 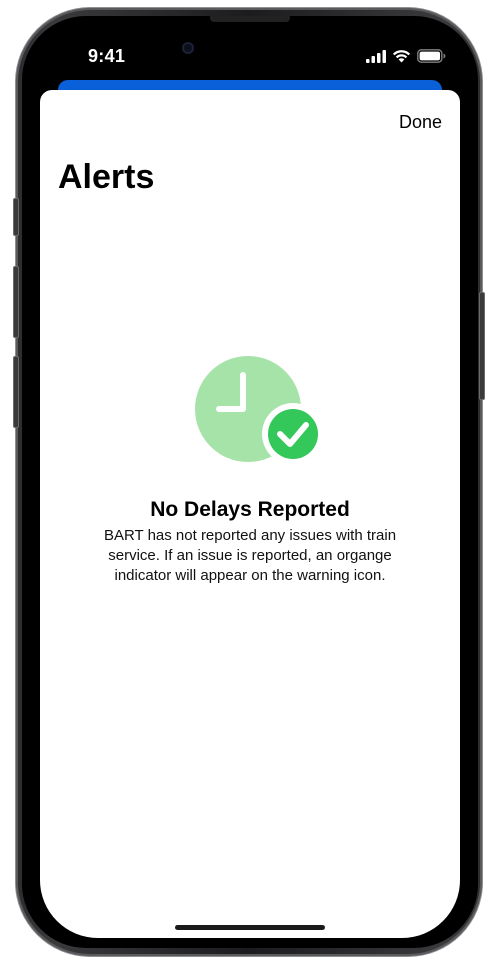 What do you see at coordinates (16, 217) in the screenshot?
I see `action-button` at bounding box center [16, 217].